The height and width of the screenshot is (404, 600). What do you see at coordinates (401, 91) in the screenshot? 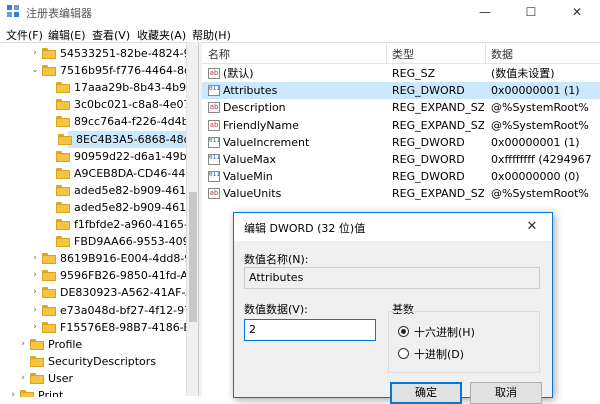
I see `value-row: 0110Attributes REG_DWORD 0x00000001 (1)` at bounding box center [401, 91].